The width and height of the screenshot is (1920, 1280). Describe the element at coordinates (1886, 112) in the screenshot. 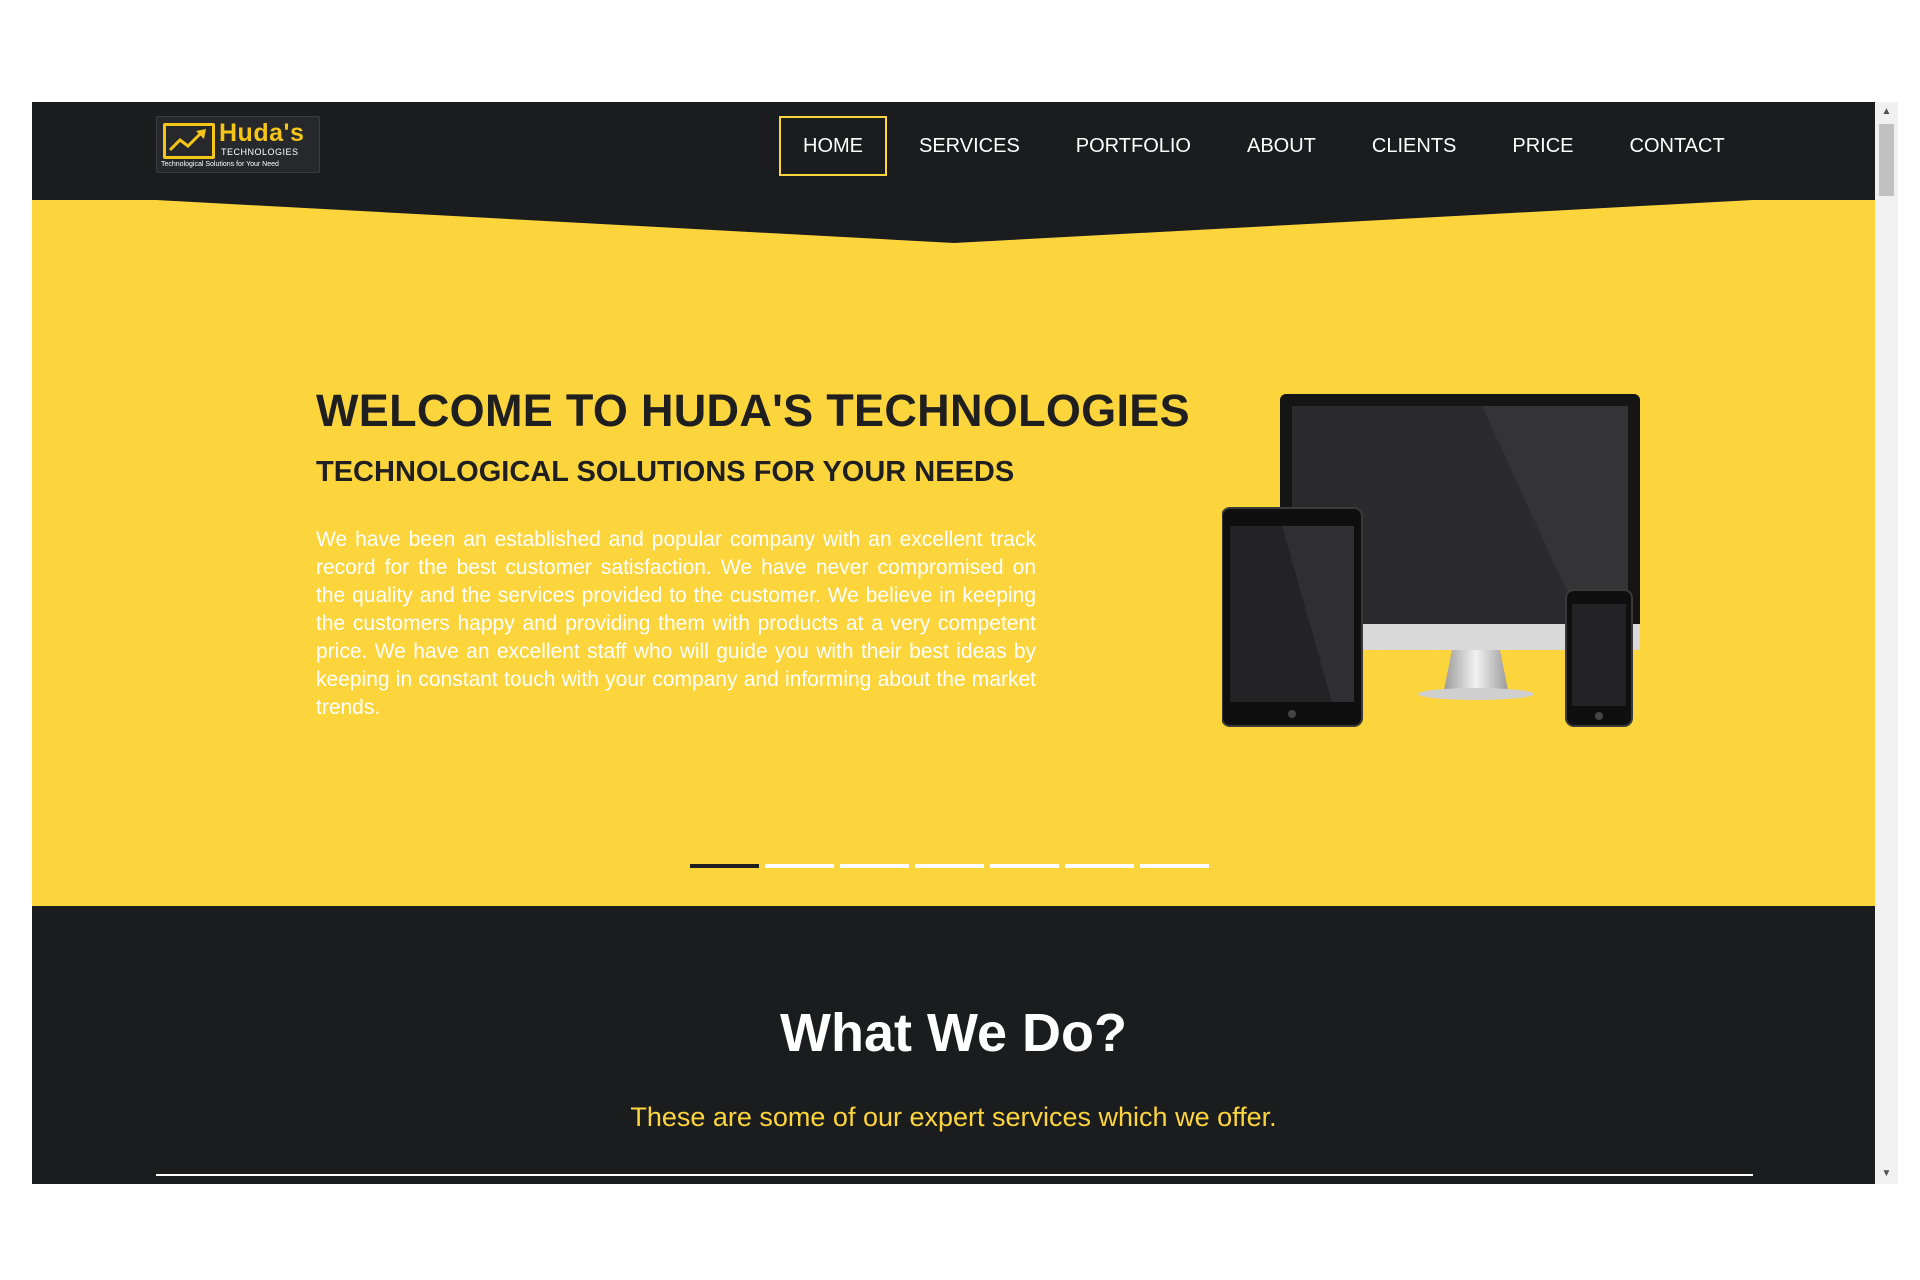

I see `chevron-up-icon: ▲` at that location.